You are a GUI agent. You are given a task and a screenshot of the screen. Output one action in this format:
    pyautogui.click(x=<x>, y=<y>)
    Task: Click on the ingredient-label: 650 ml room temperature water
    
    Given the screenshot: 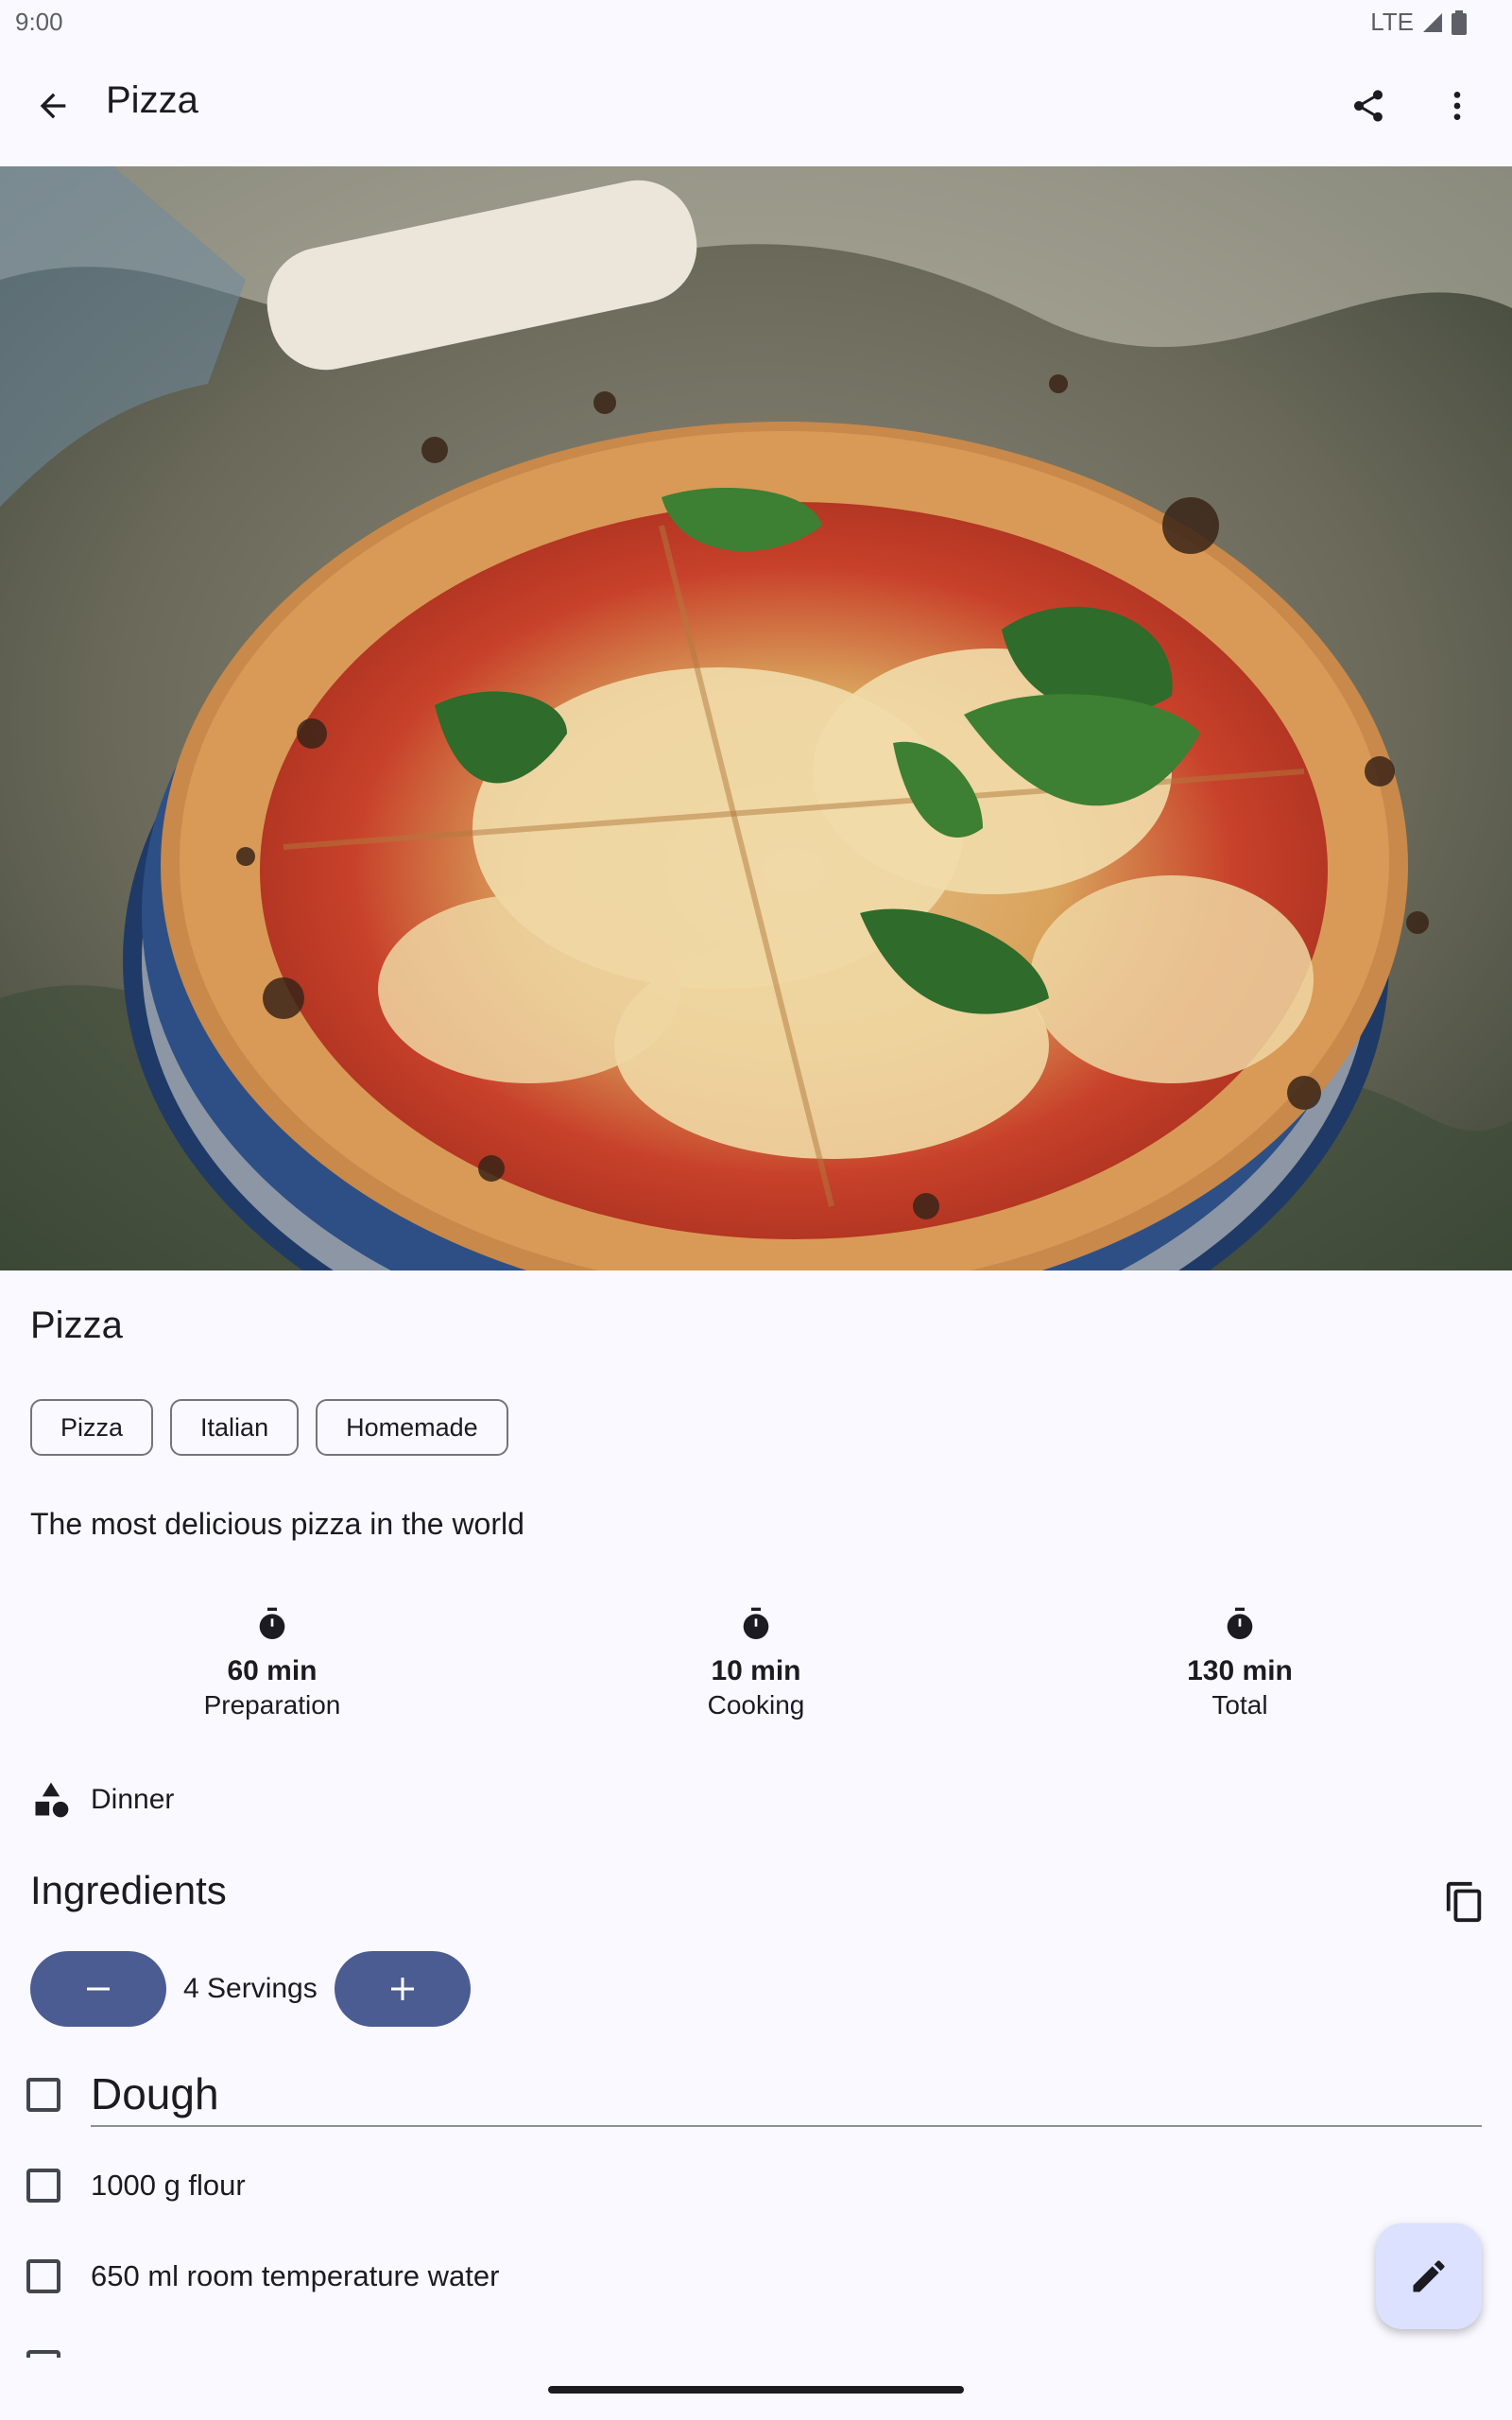 What is the action you would take?
    pyautogui.click(x=295, y=2275)
    